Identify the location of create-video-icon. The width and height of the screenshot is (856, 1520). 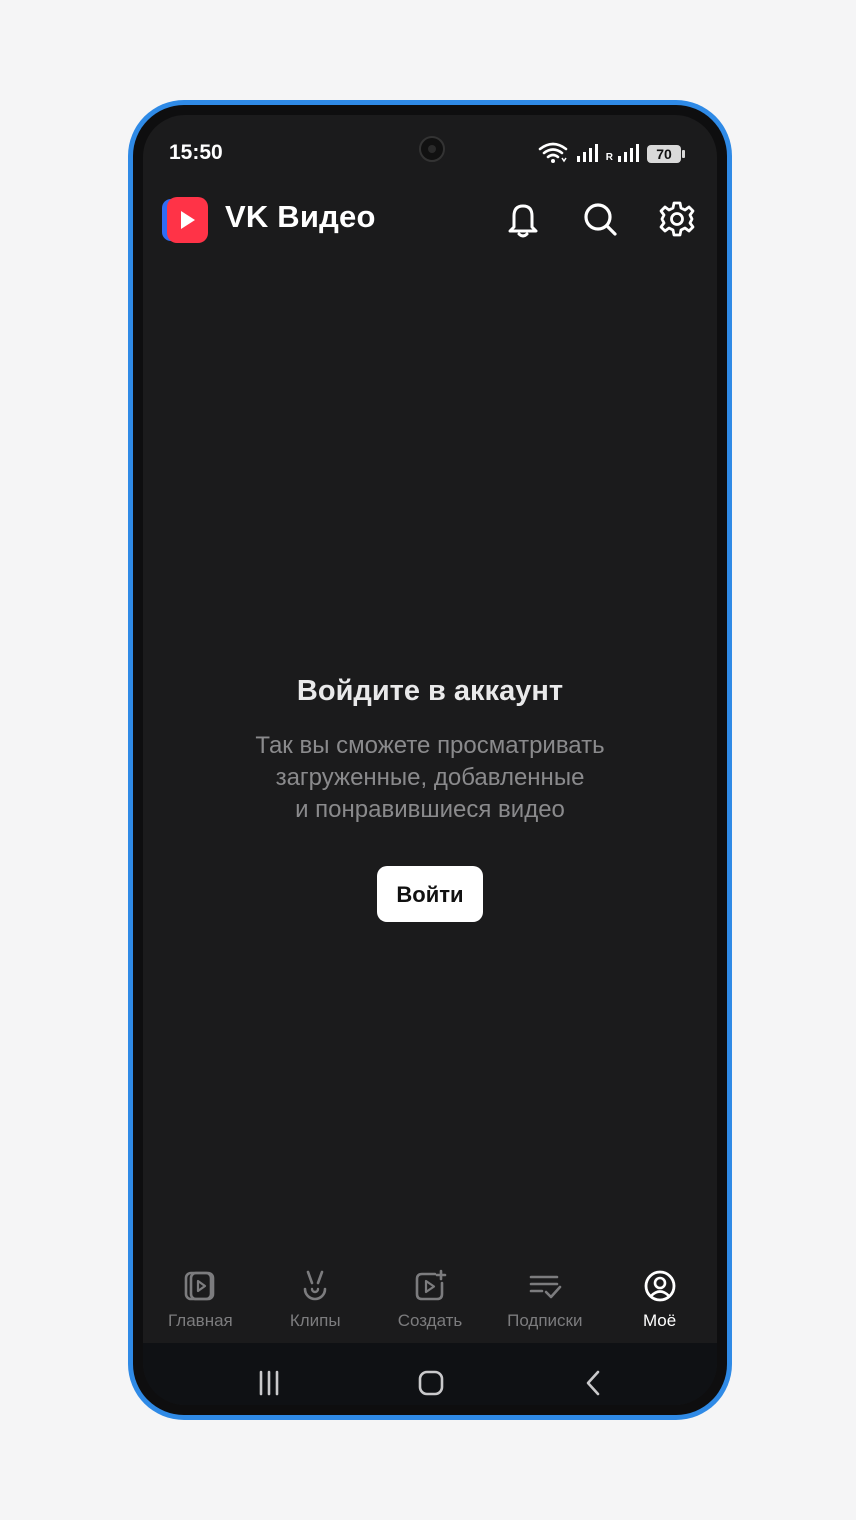
(431, 1285).